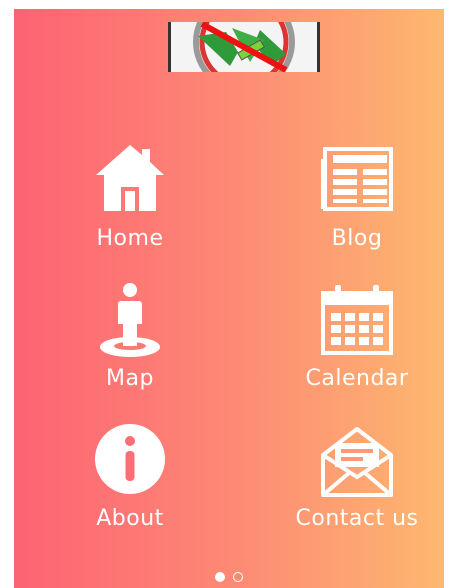  What do you see at coordinates (357, 518) in the screenshot?
I see `menu-label-contact: Contact us` at bounding box center [357, 518].